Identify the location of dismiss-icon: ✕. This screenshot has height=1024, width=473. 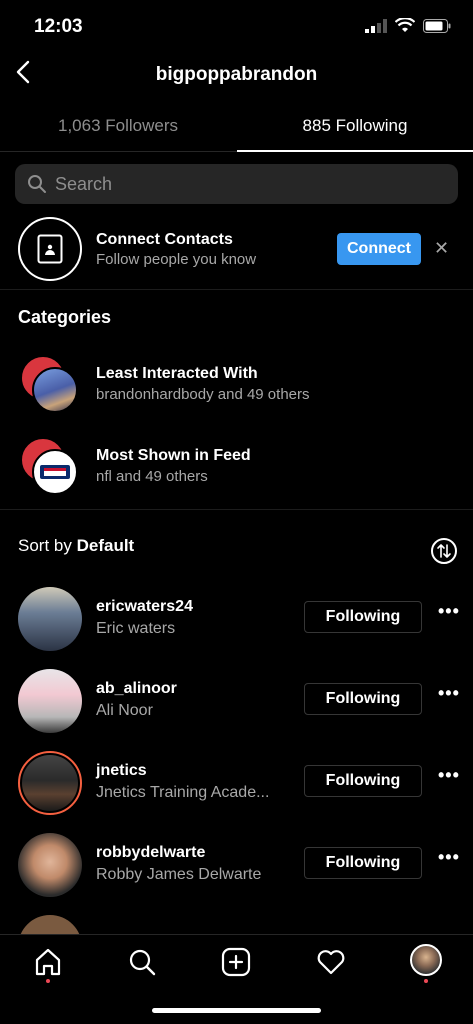
(441, 248).